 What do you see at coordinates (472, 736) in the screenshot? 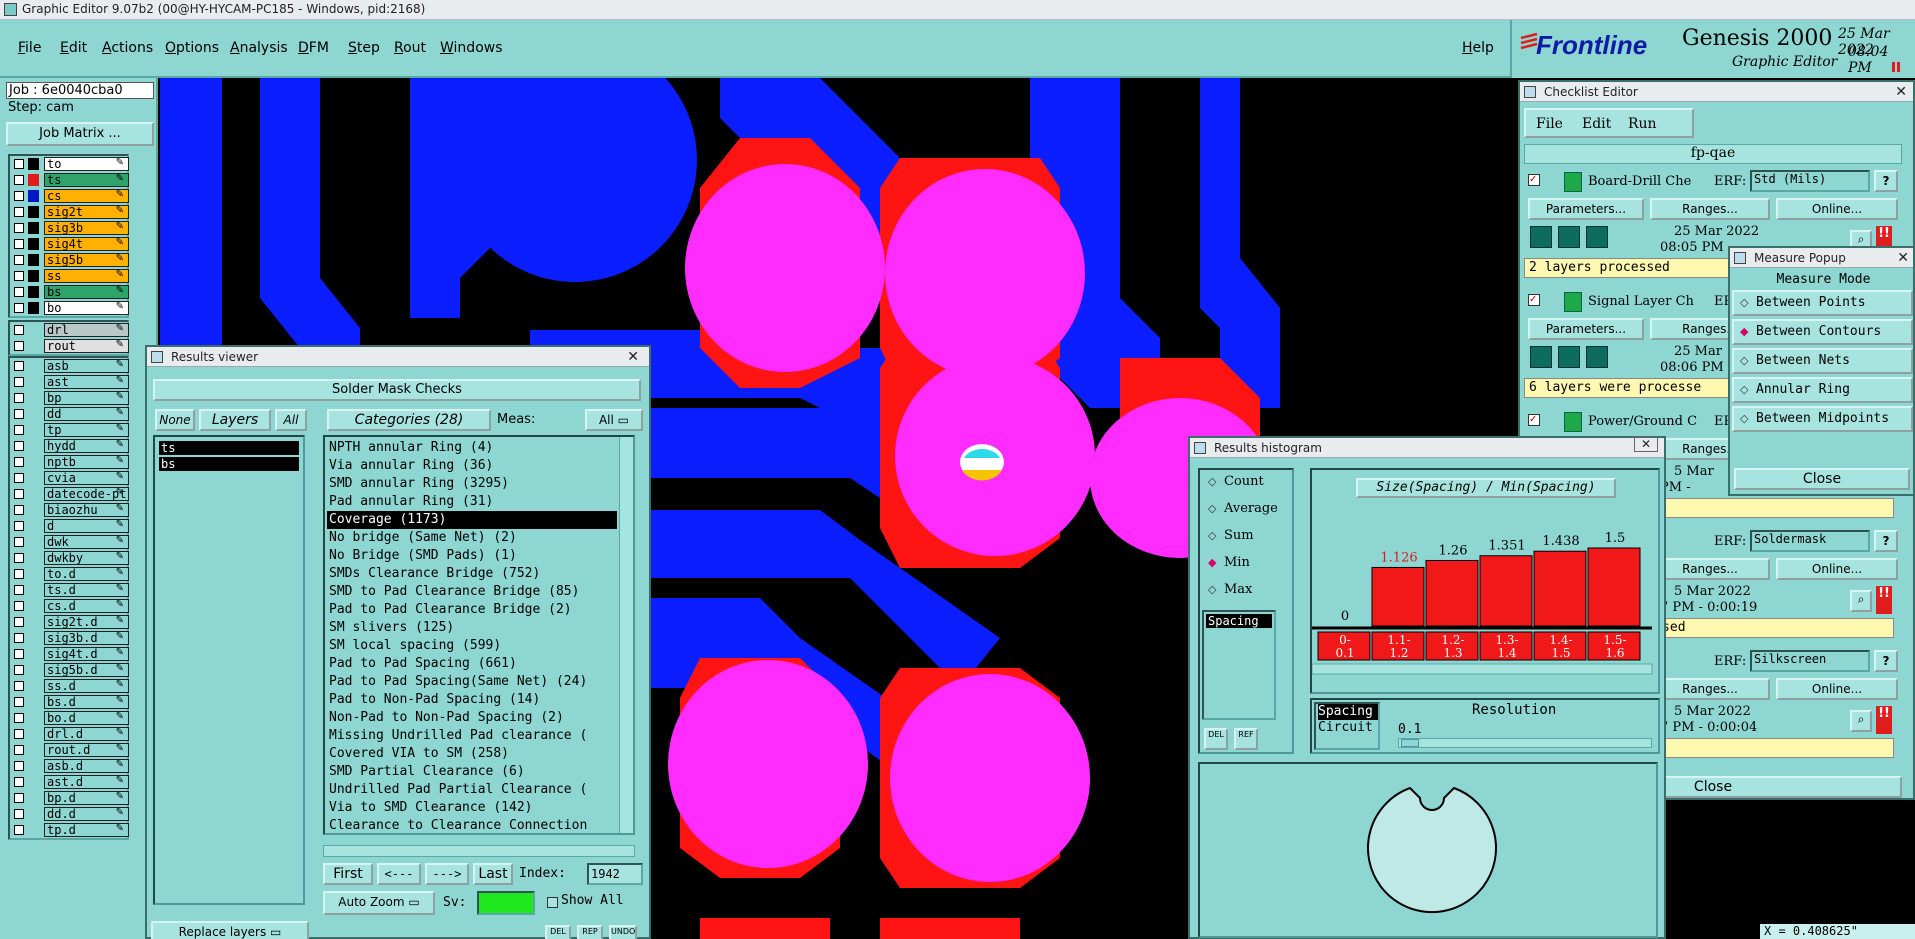
I see `category-item: Missing Undrilled Pad clearance (` at bounding box center [472, 736].